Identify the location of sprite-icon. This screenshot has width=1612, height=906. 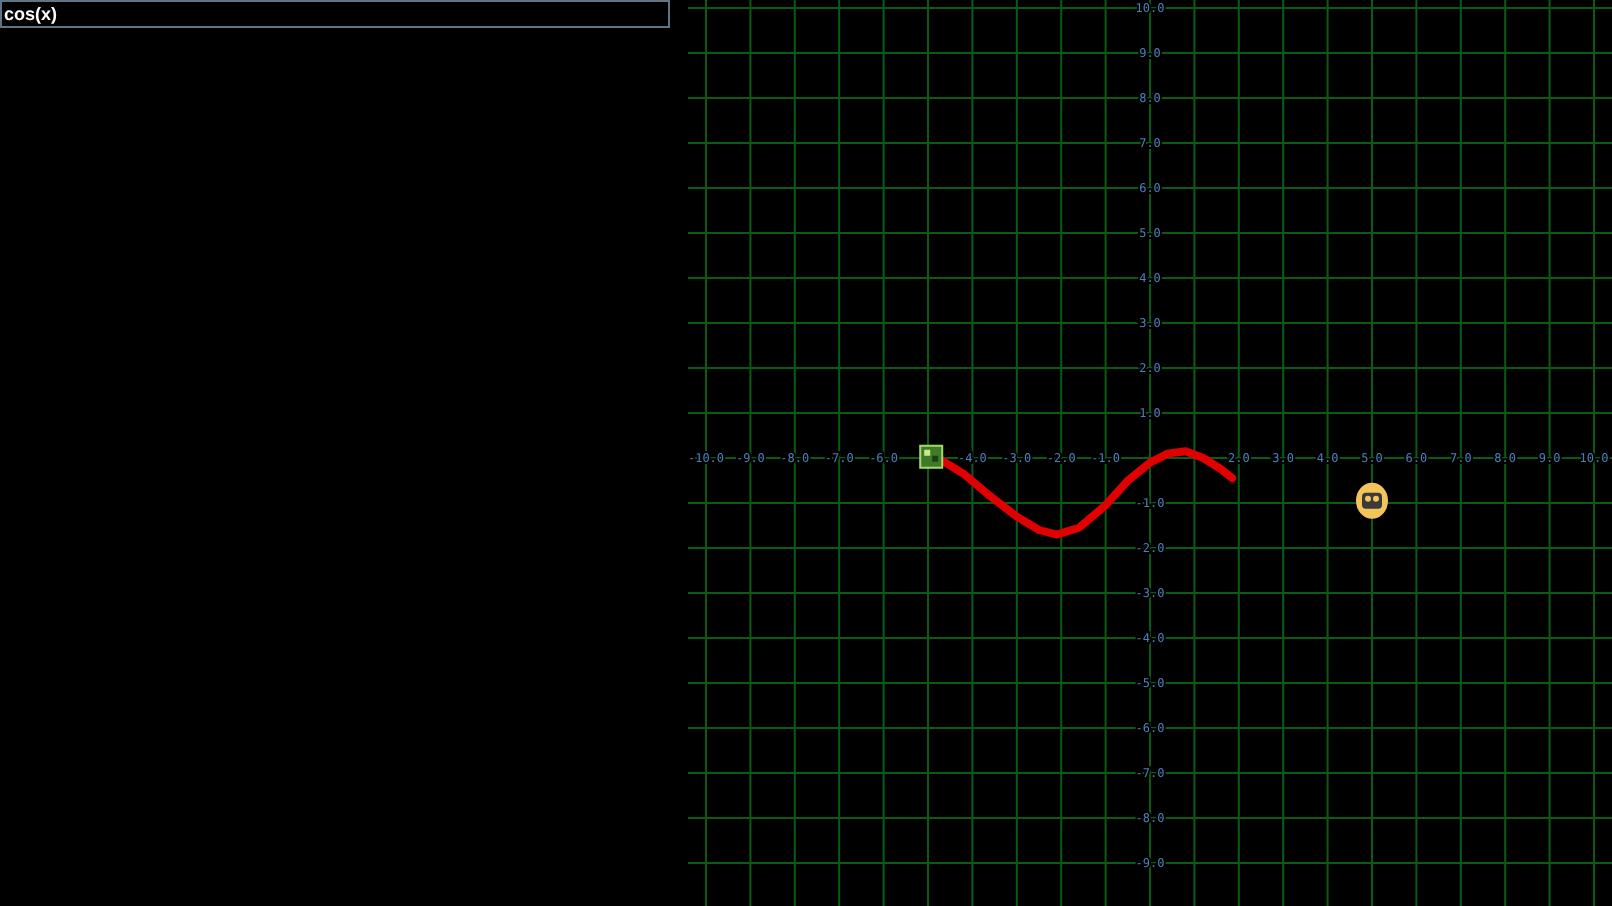
(931, 456).